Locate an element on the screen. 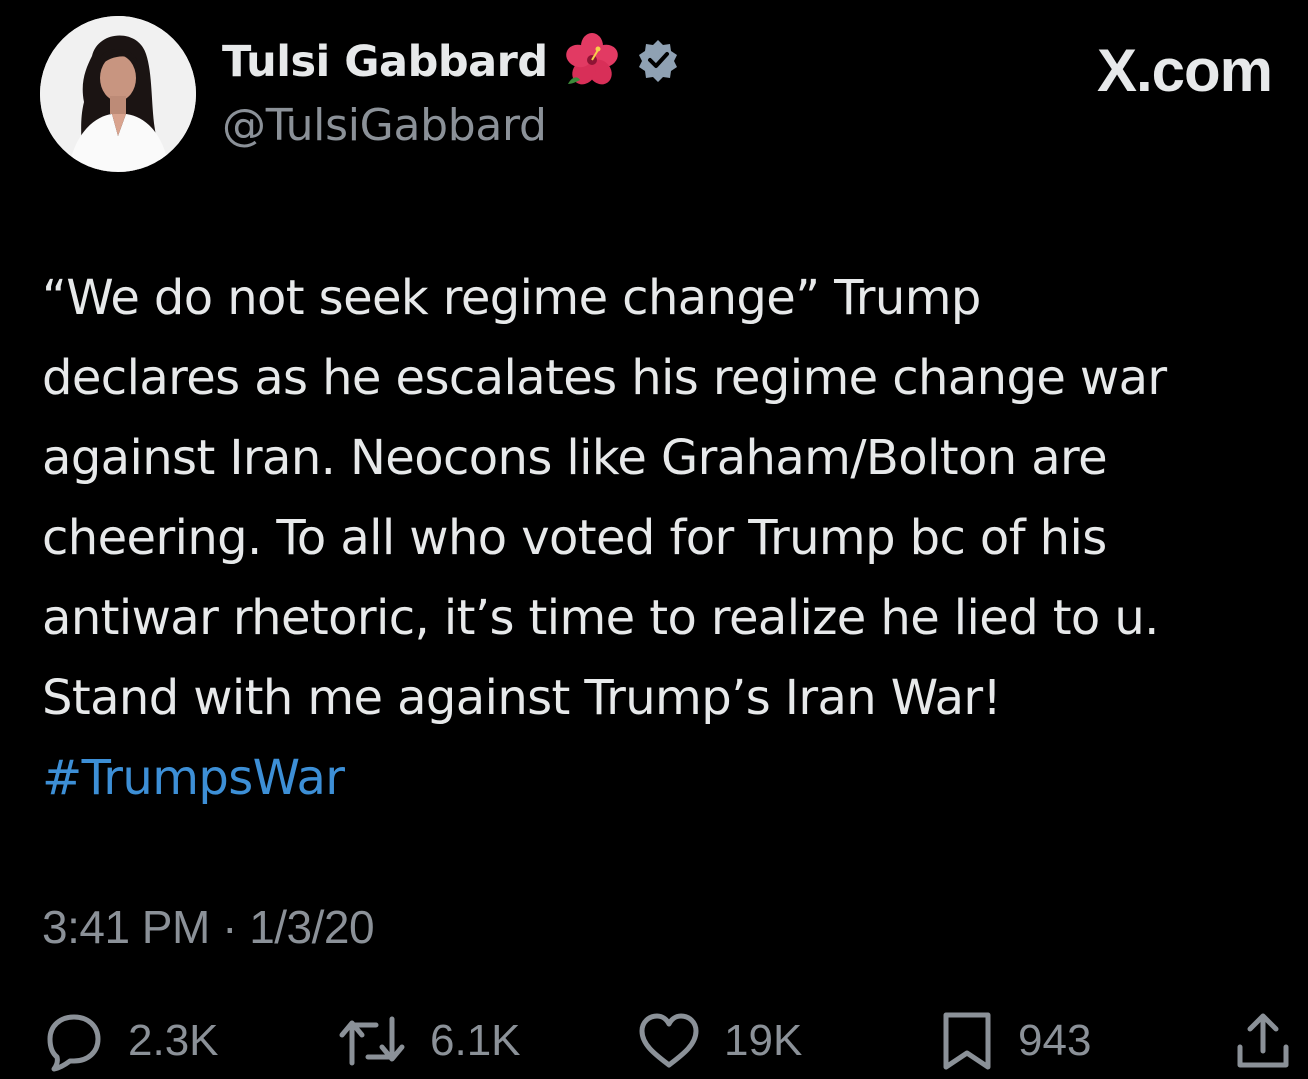 This screenshot has width=1308, height=1079. repost-count: 6.1K is located at coordinates (475, 1040).